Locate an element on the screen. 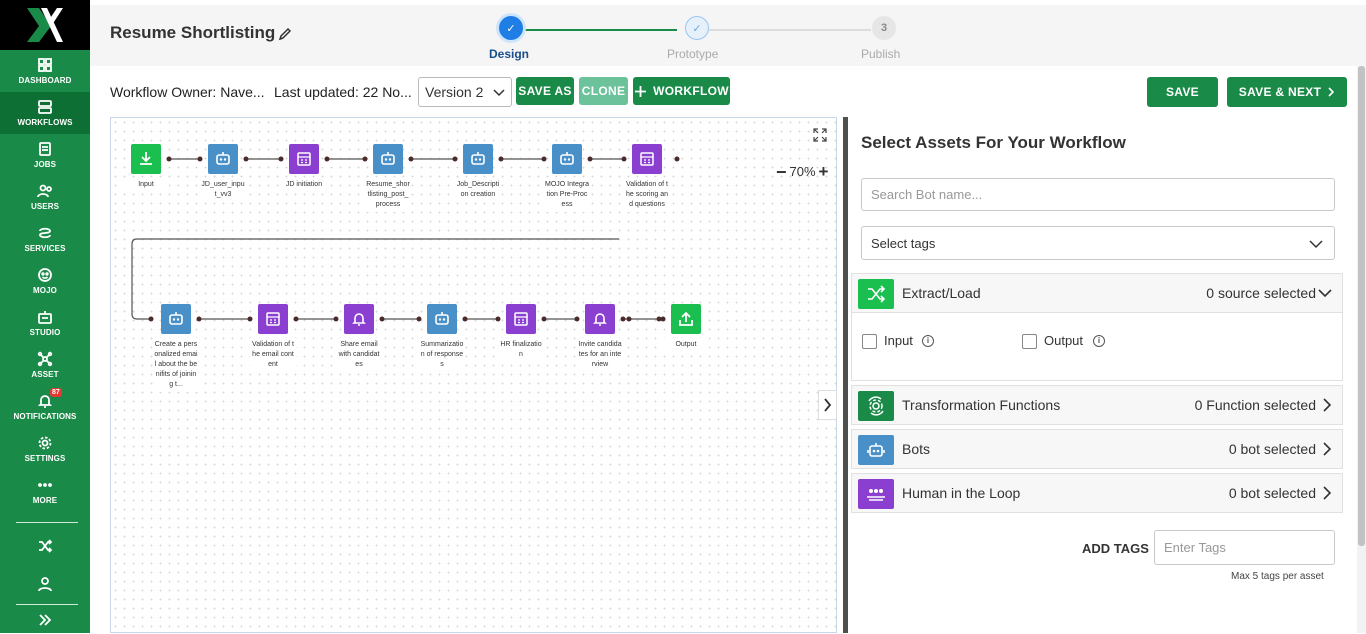  sidebar-item-services: SERVICES is located at coordinates (45, 239).